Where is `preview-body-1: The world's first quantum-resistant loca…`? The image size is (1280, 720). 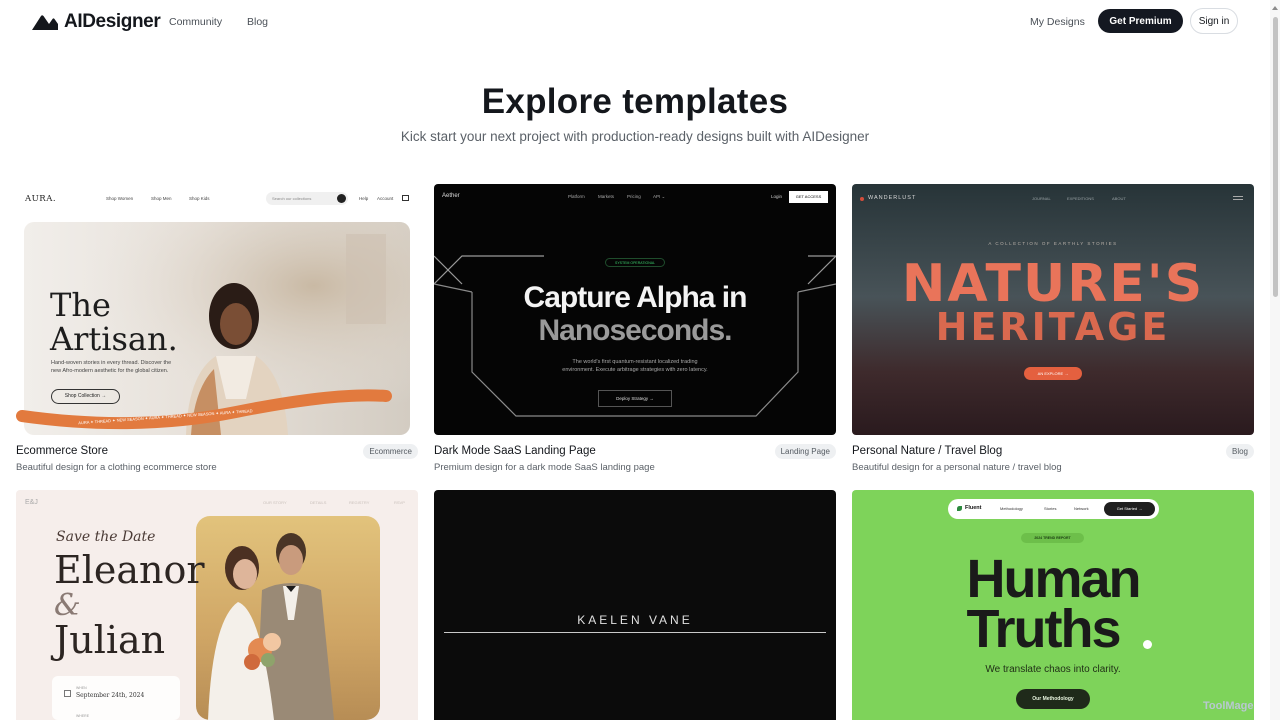
preview-body-1: The world's first quantum-resistant loca… is located at coordinates (635, 362).